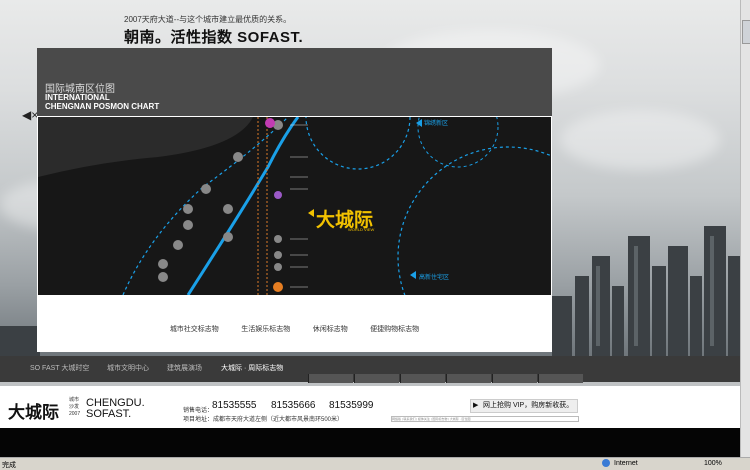 This screenshot has width=750, height=470. I want to click on project-address: 项目地址：成都市天府大道左侧（近大都市风景南环500米）, so click(263, 420).